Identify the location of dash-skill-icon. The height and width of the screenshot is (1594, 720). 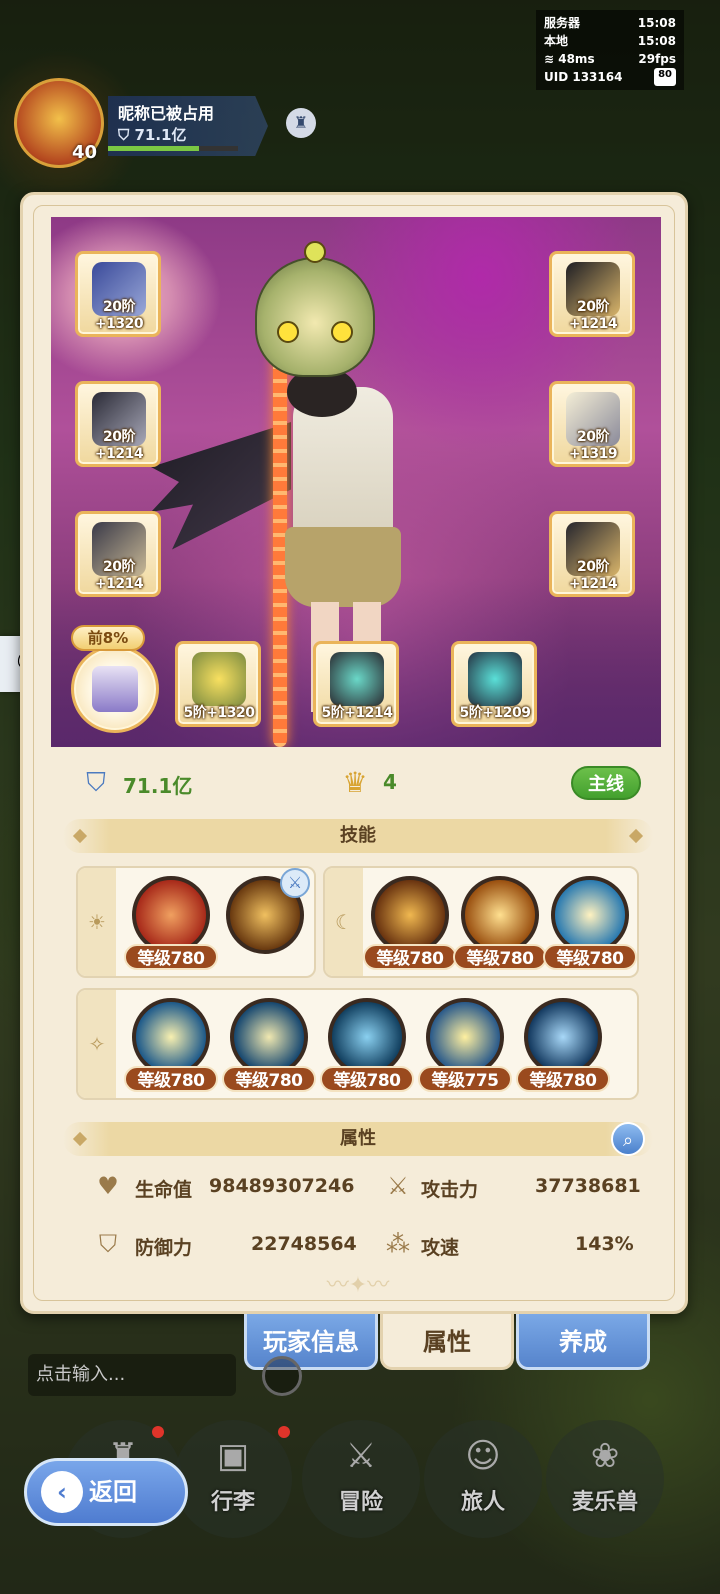
(367, 1037).